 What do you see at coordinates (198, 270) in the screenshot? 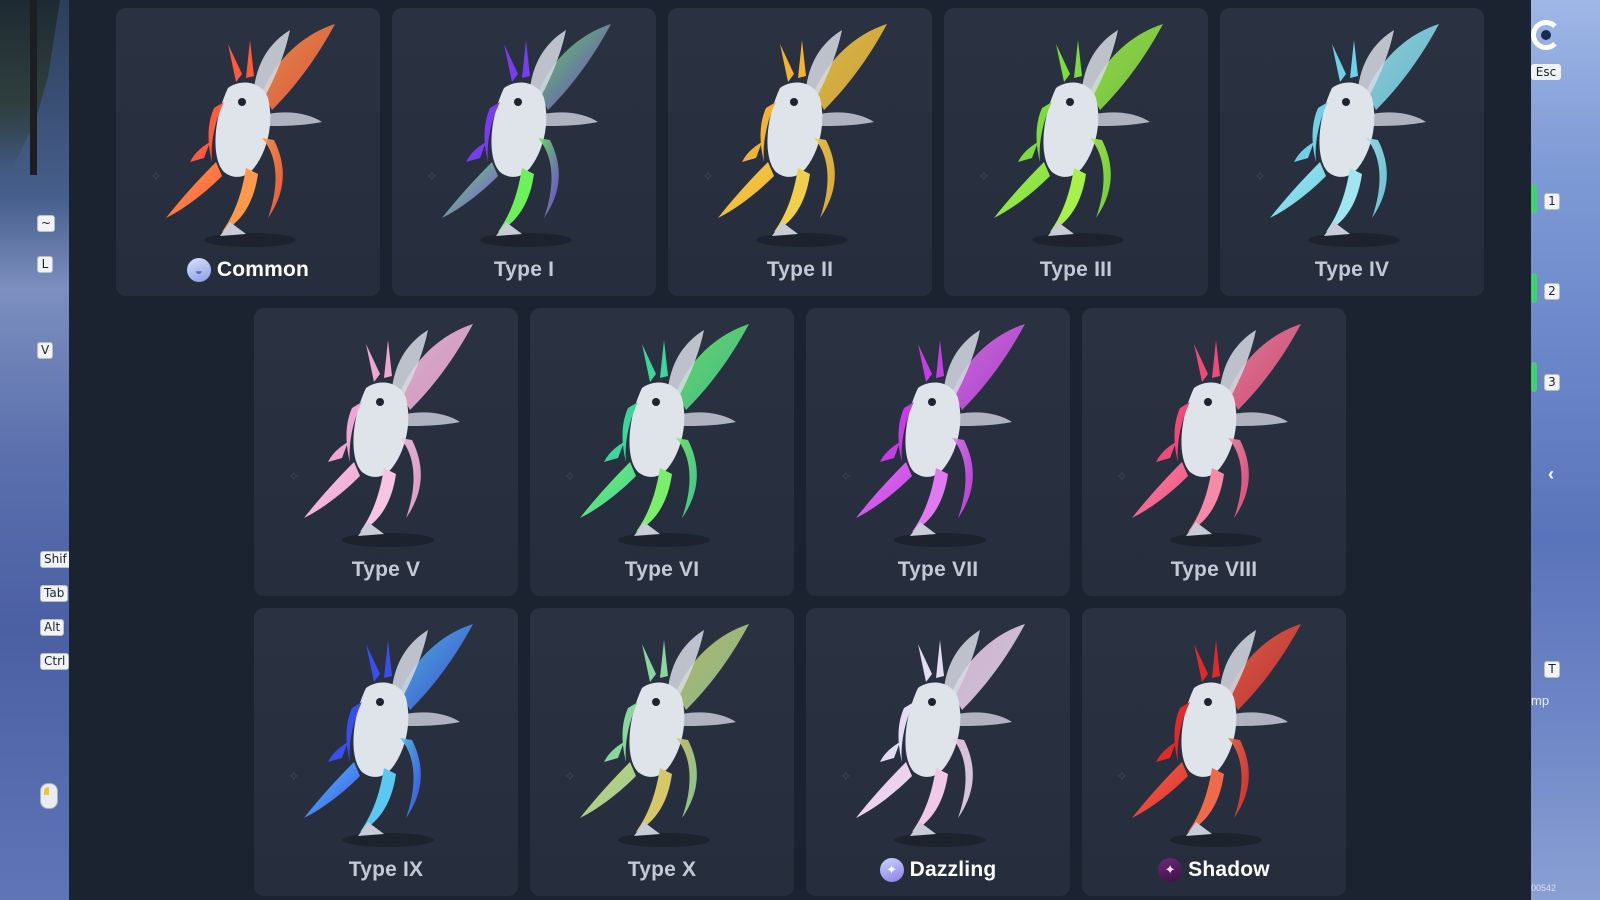
I see `common-badge-icon: ◒` at bounding box center [198, 270].